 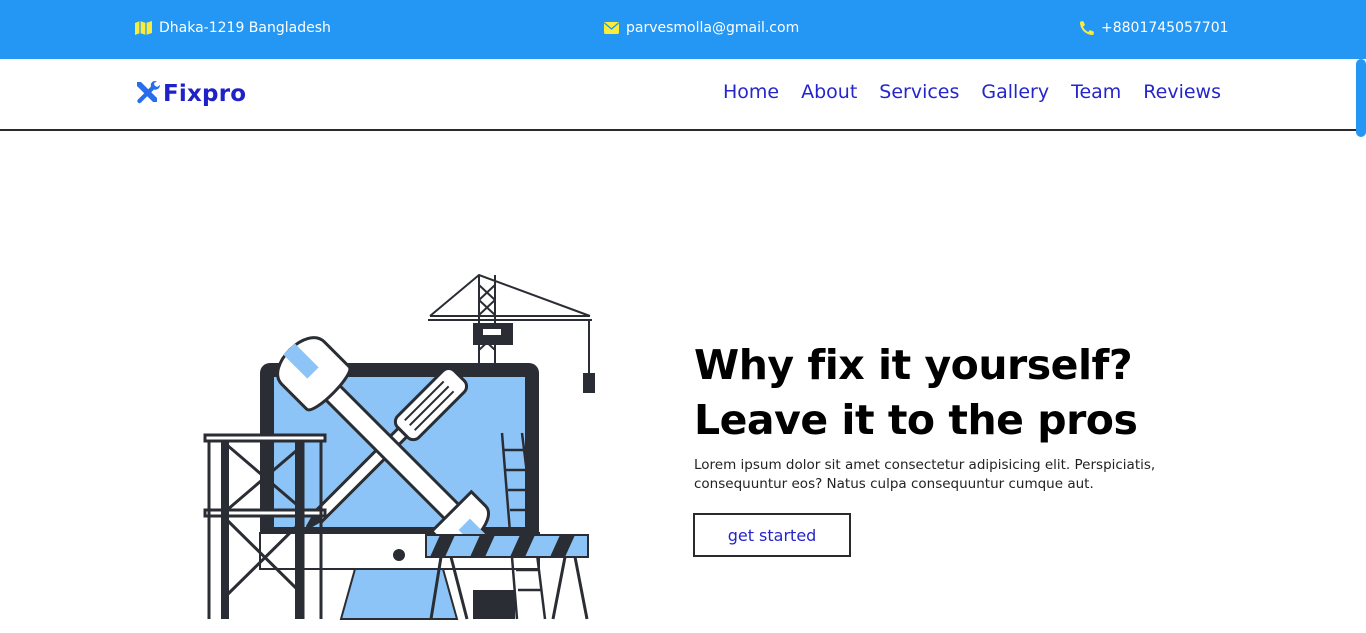 What do you see at coordinates (913, 365) in the screenshot?
I see `hero-headline-line1: Why fix it yourself?` at bounding box center [913, 365].